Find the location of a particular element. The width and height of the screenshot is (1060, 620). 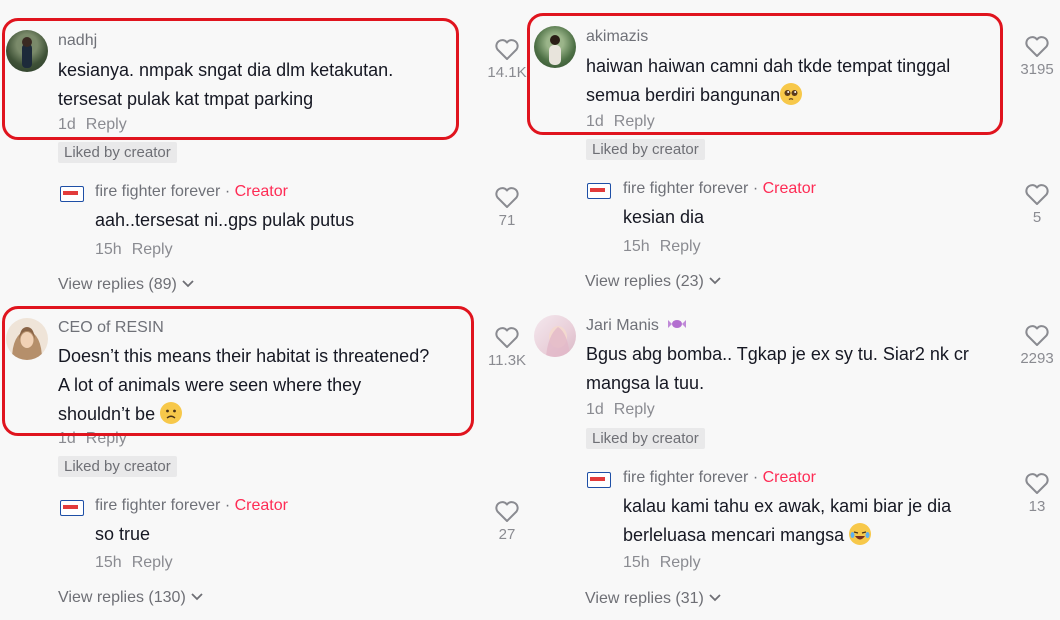

like-button: 5 is located at coordinates (1034, 204).